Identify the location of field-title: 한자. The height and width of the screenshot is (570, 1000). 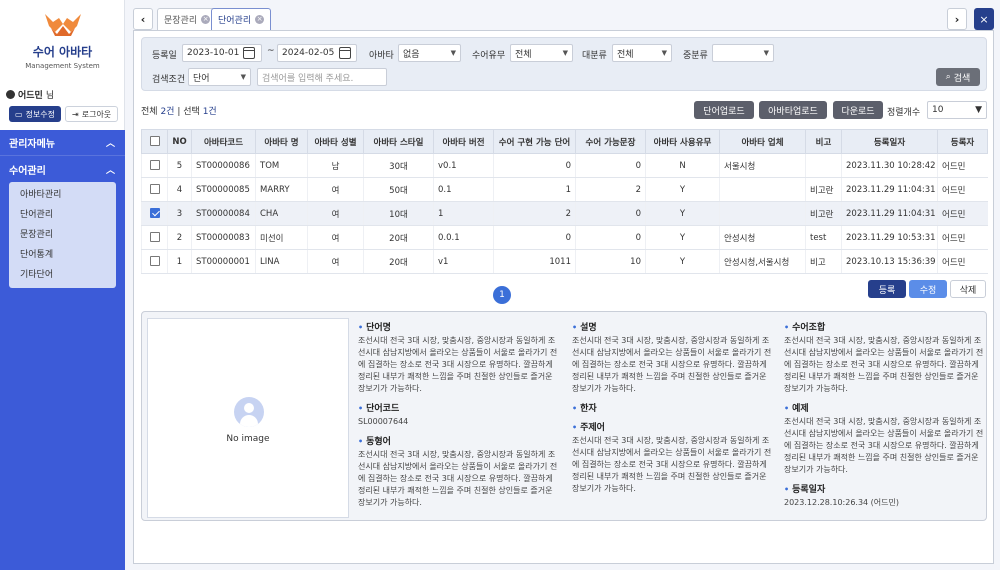
(588, 409).